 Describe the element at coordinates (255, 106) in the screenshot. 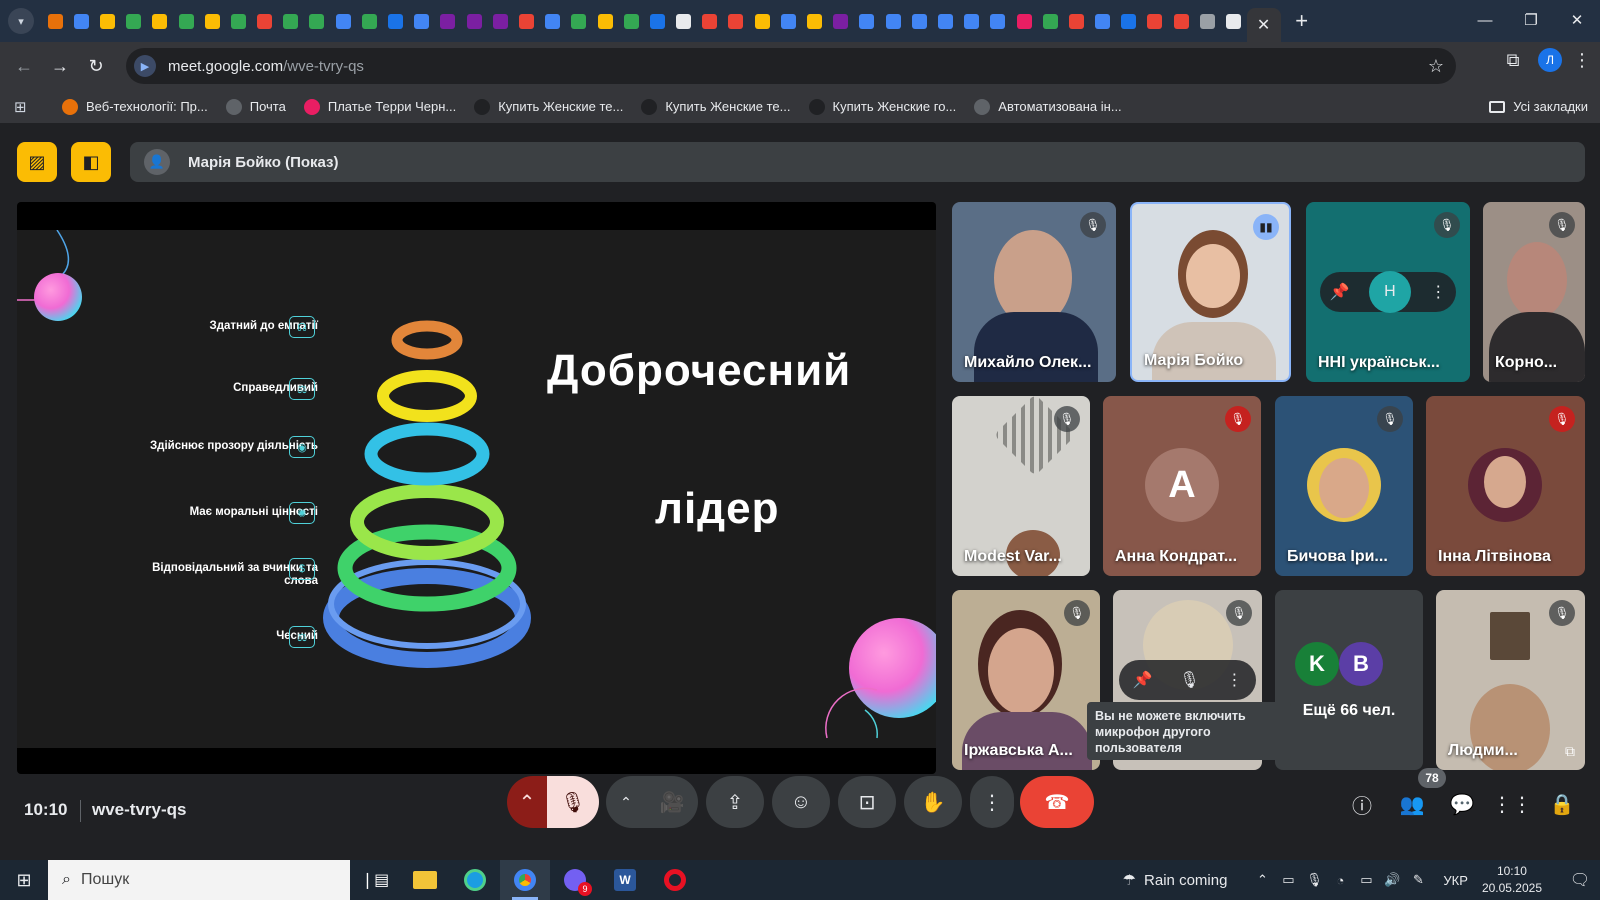

I see `bookmark-item: Почта` at that location.